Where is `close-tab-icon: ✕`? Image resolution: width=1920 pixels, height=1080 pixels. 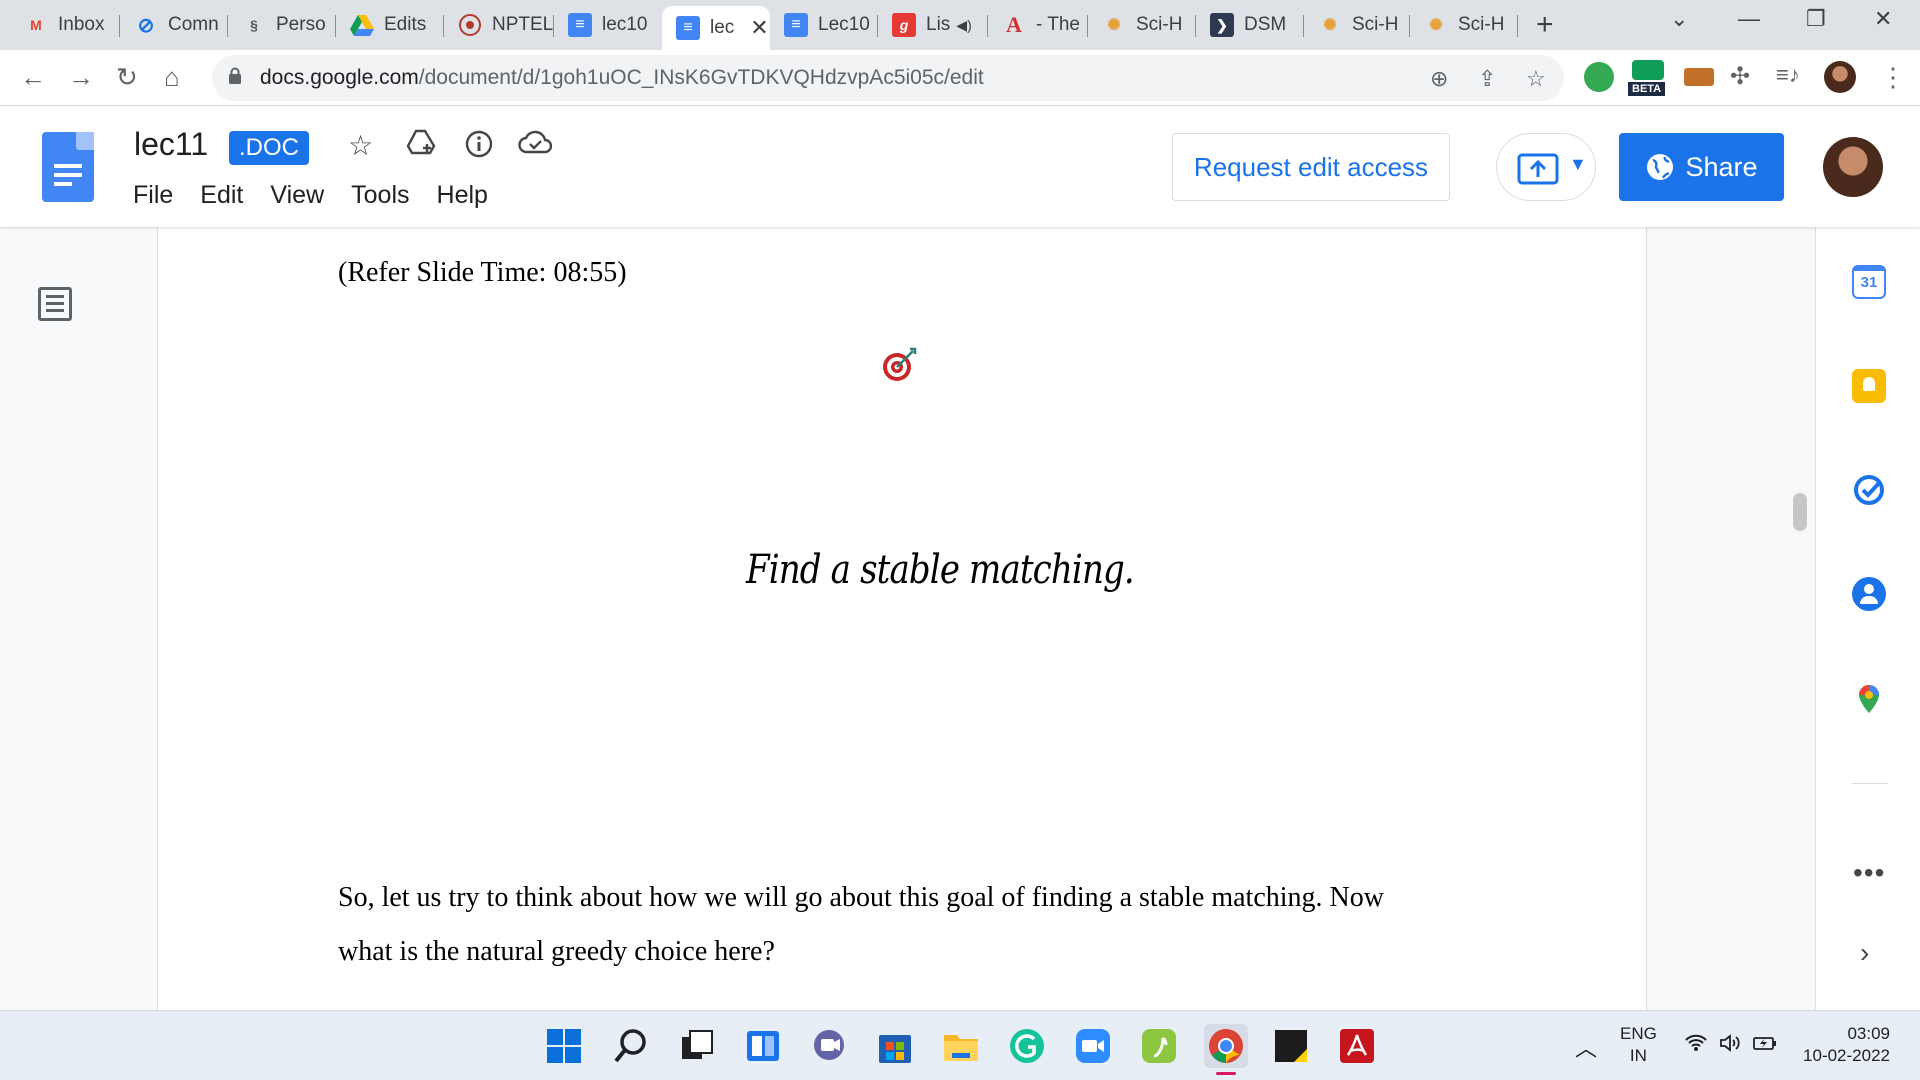
close-tab-icon: ✕ is located at coordinates (759, 28).